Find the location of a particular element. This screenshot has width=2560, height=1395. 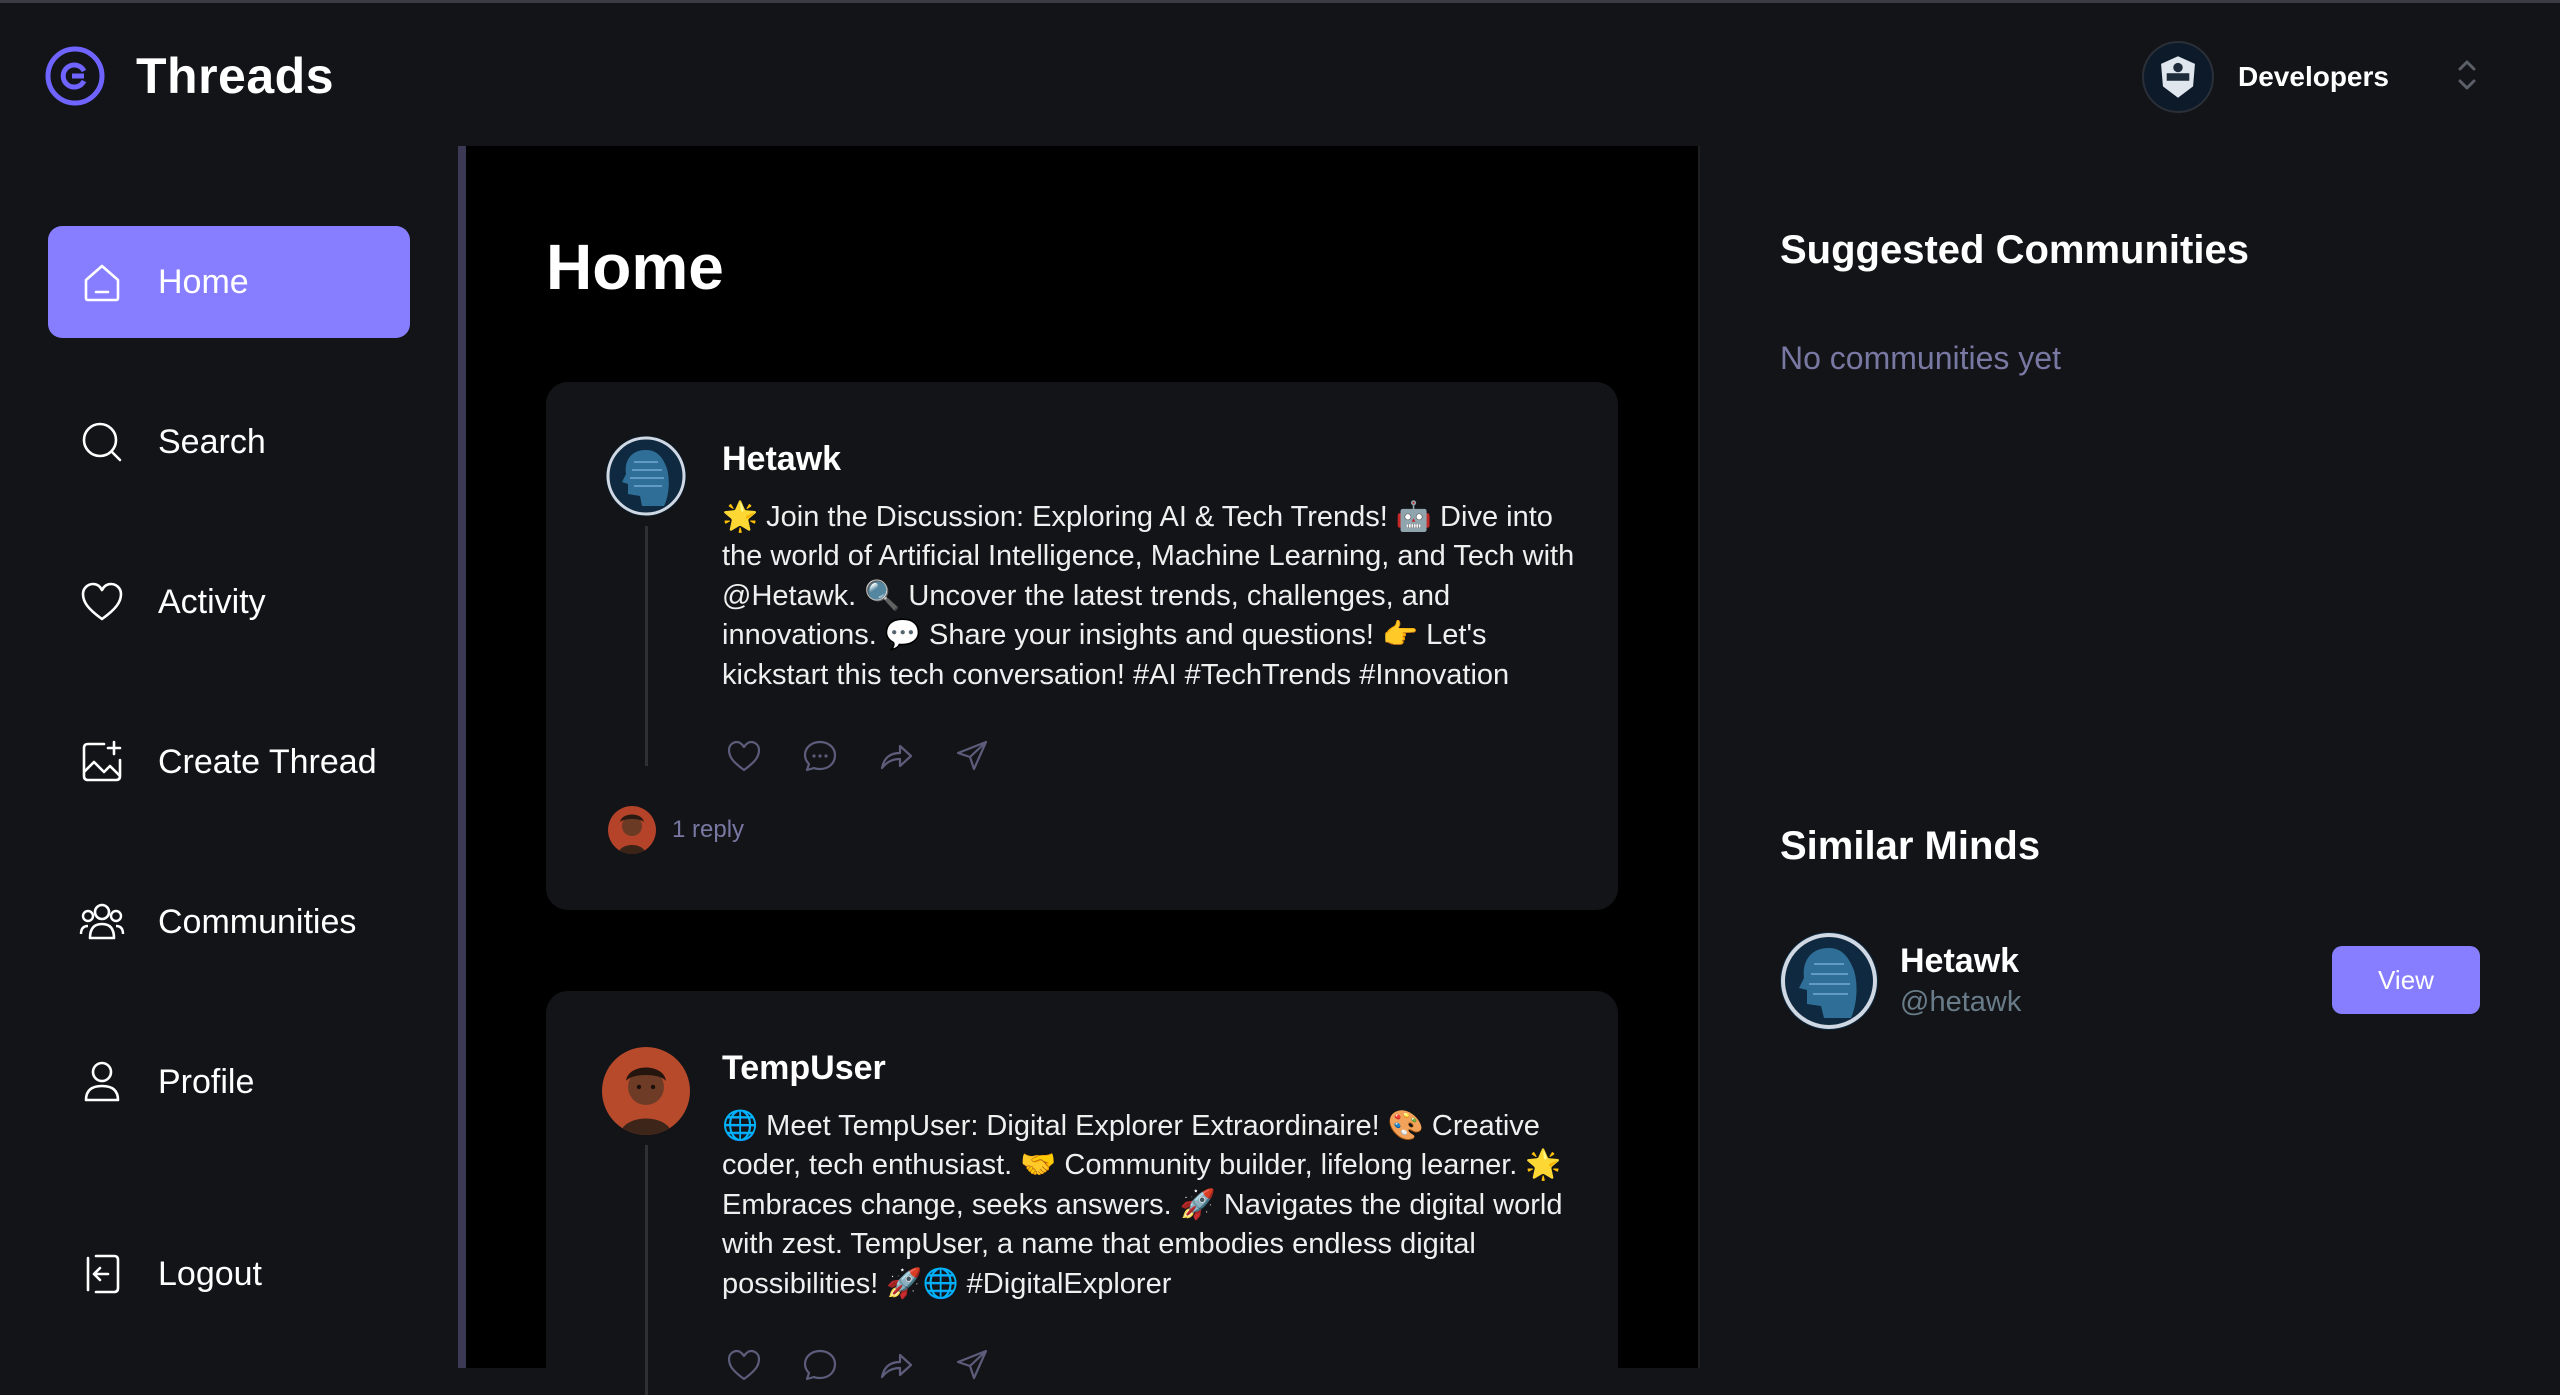

search-icon is located at coordinates (102, 442).